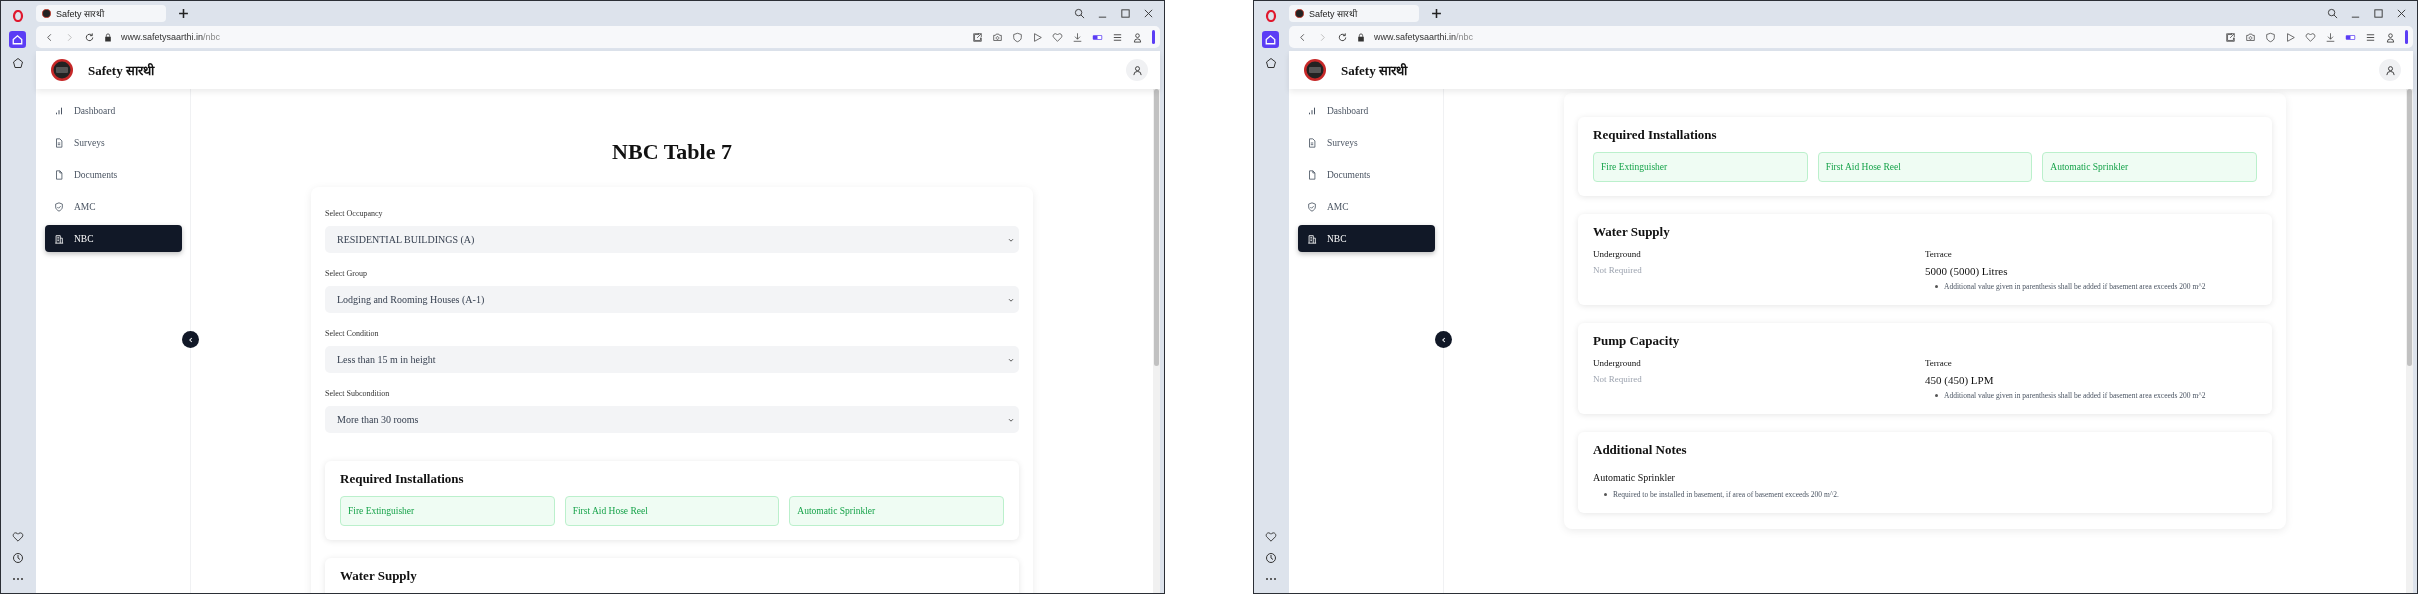 This screenshot has width=2420, height=596. I want to click on quantity-value: Not Required, so click(1617, 379).